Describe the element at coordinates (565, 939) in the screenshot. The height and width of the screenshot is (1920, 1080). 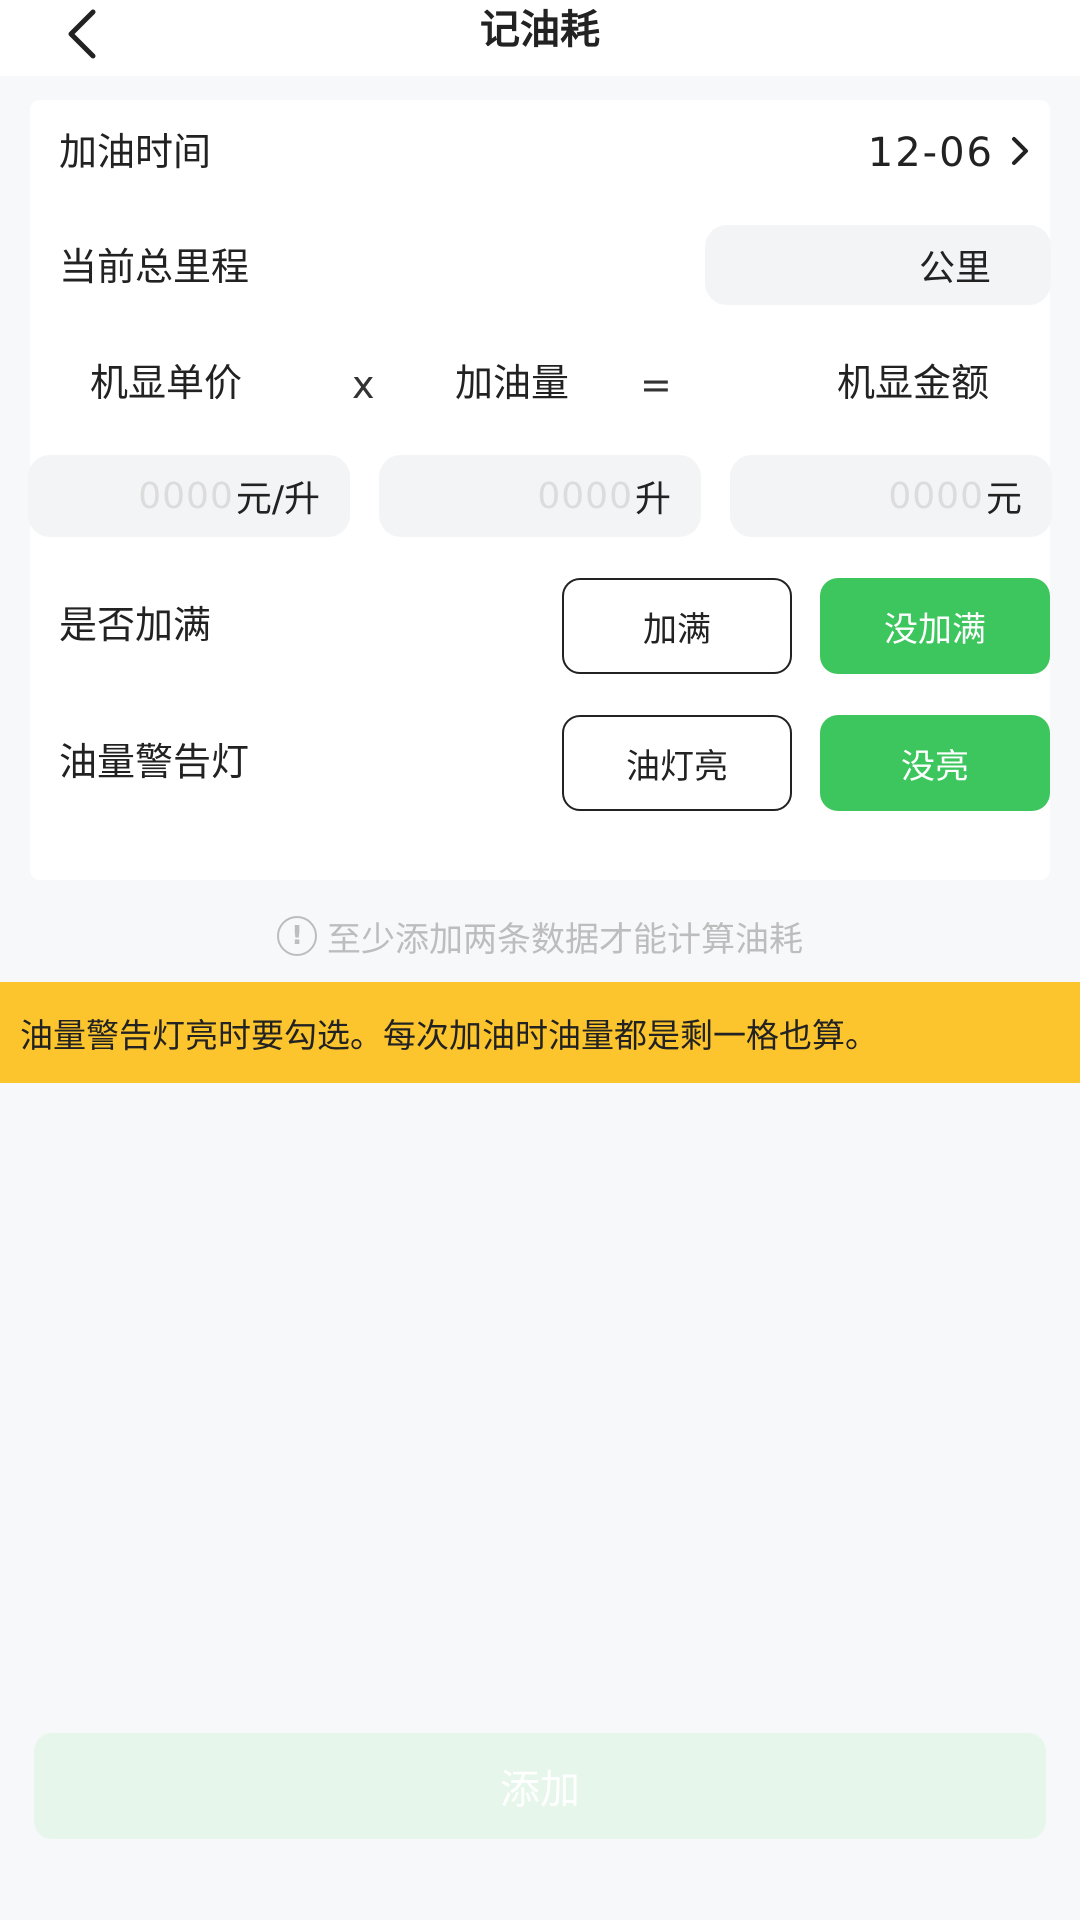
I see `hint-text: 至少添加两条数据才能计算油耗` at that location.